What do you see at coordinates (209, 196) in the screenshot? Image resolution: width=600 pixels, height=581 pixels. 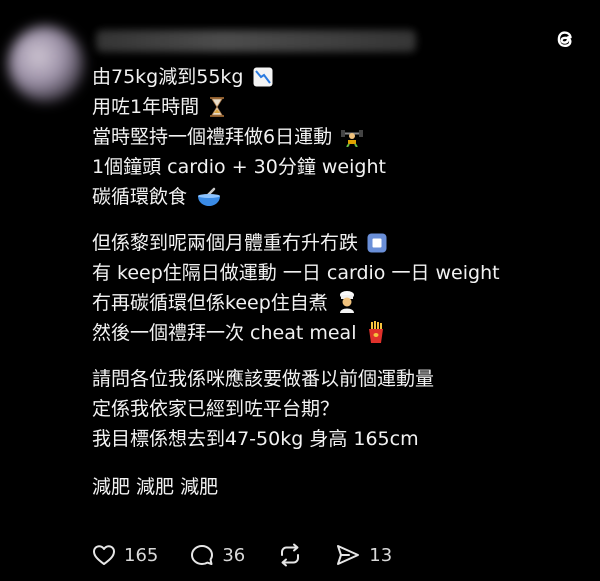 I see `bowl-spoon-icon` at bounding box center [209, 196].